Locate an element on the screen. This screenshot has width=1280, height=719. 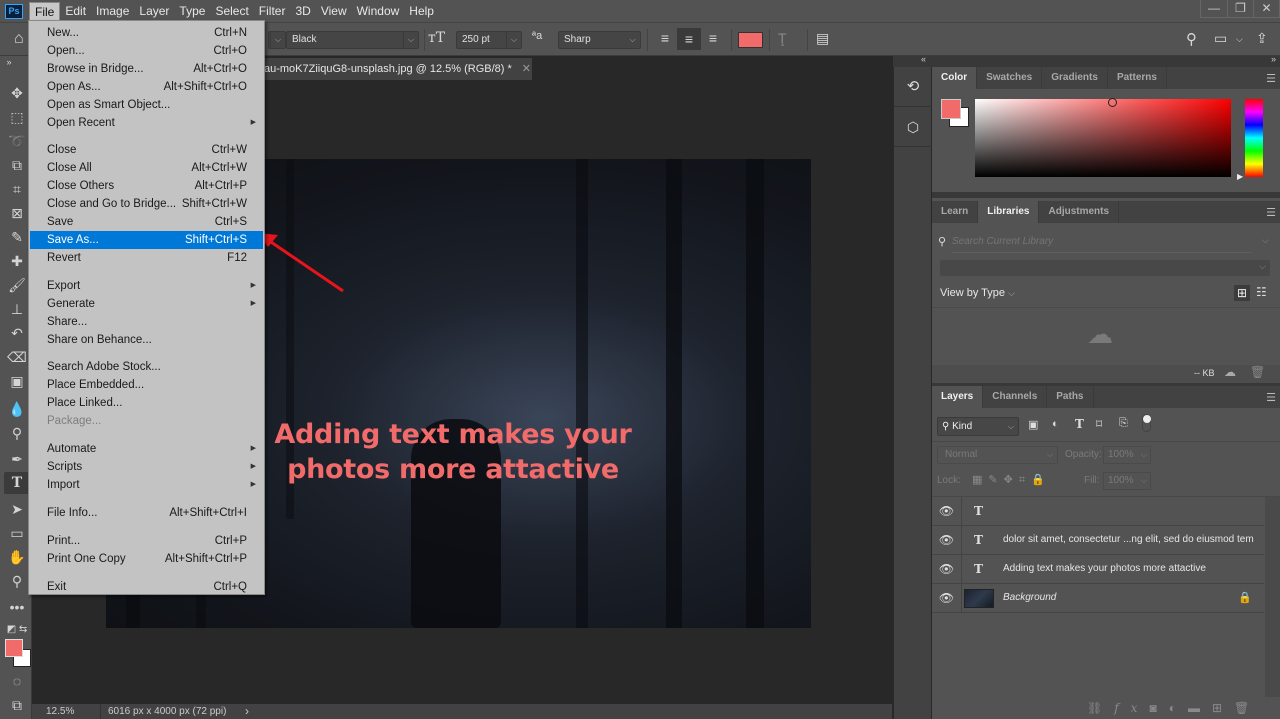
file-menu-item: Scripts ▶ is located at coordinates (146, 467).